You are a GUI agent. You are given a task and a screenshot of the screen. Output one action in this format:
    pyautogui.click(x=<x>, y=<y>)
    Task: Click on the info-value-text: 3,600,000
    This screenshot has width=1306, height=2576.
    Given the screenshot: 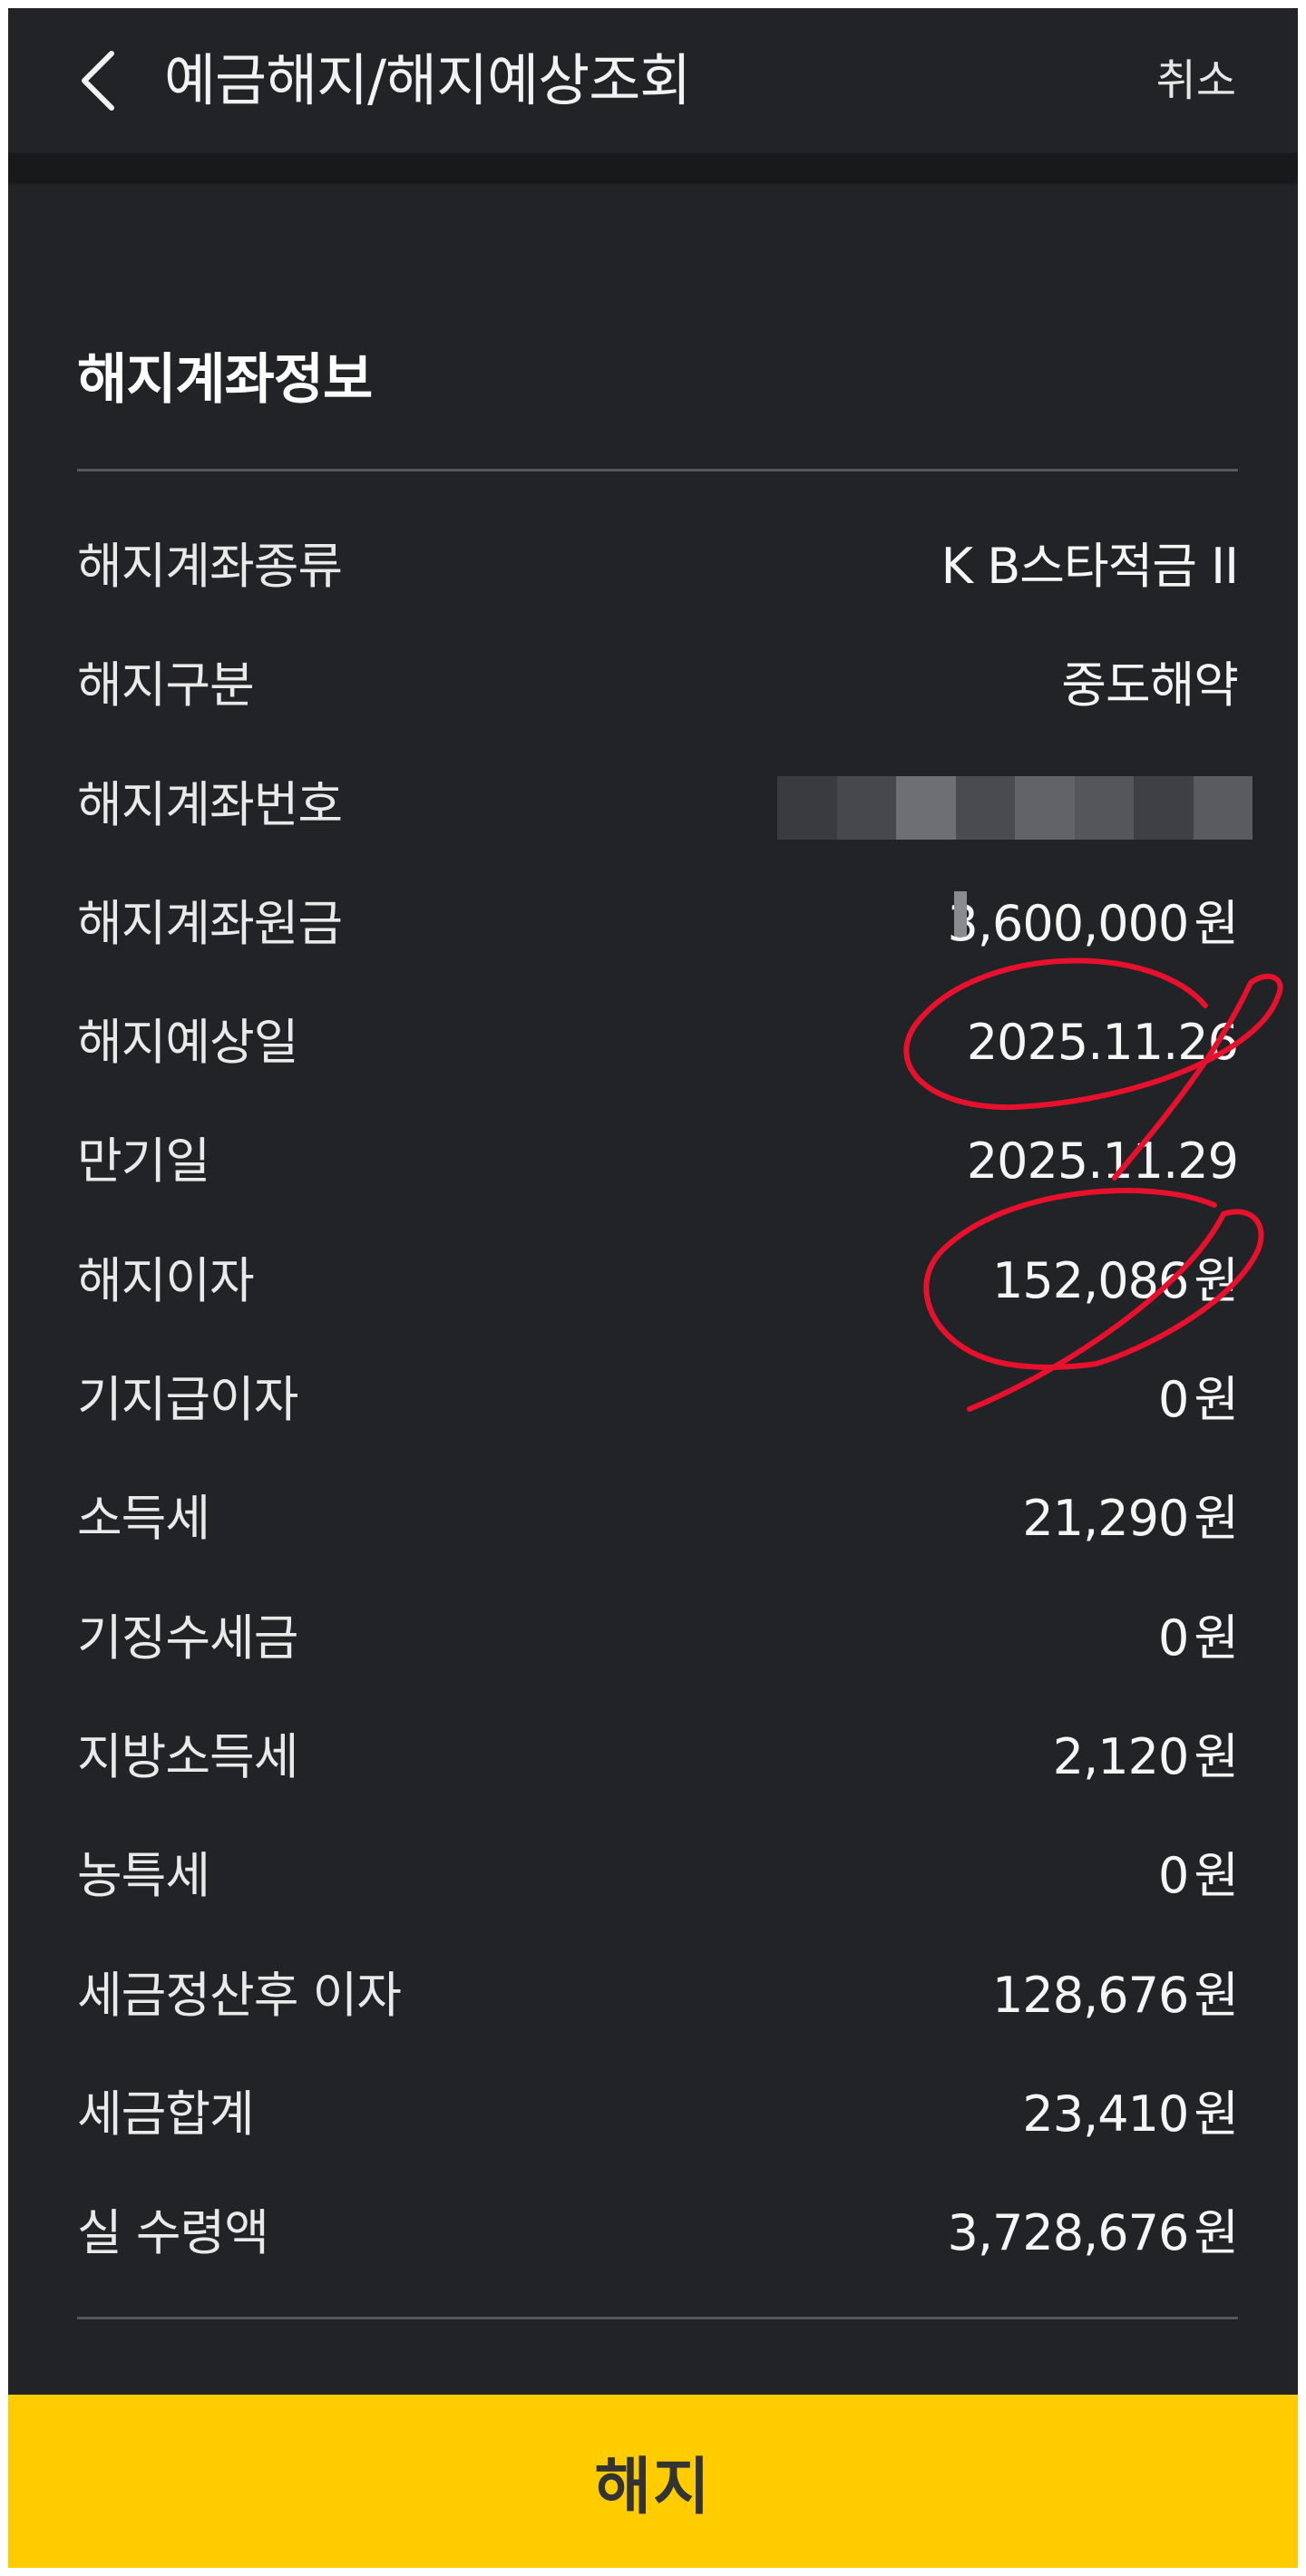 What is the action you would take?
    pyautogui.click(x=1068, y=923)
    